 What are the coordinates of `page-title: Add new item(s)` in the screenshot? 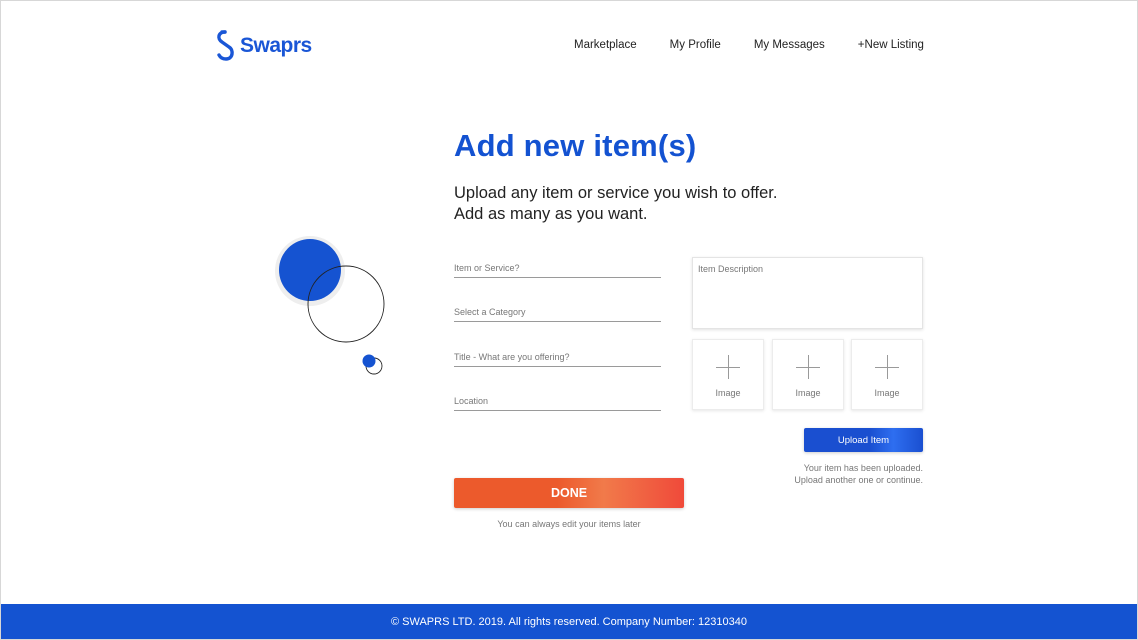 It's located at (575, 145).